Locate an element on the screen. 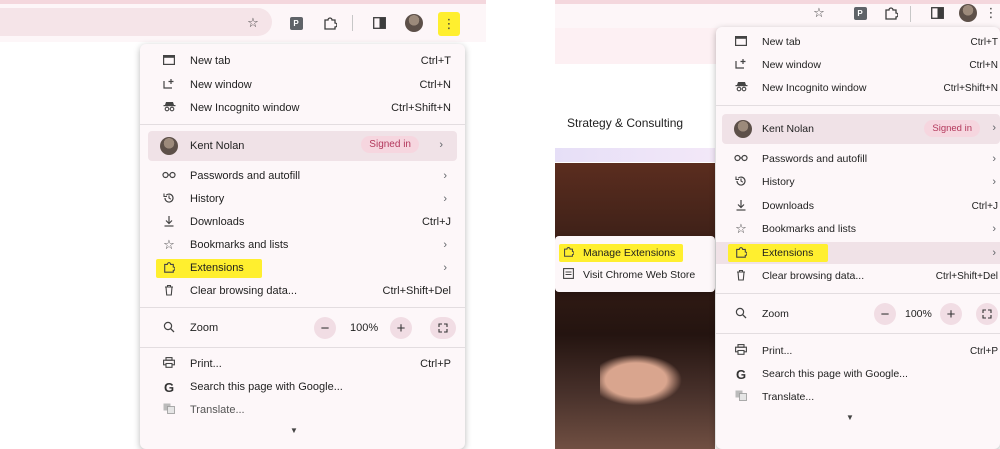 The image size is (1000, 449). menu-label: Passwords and autofill is located at coordinates (245, 176).